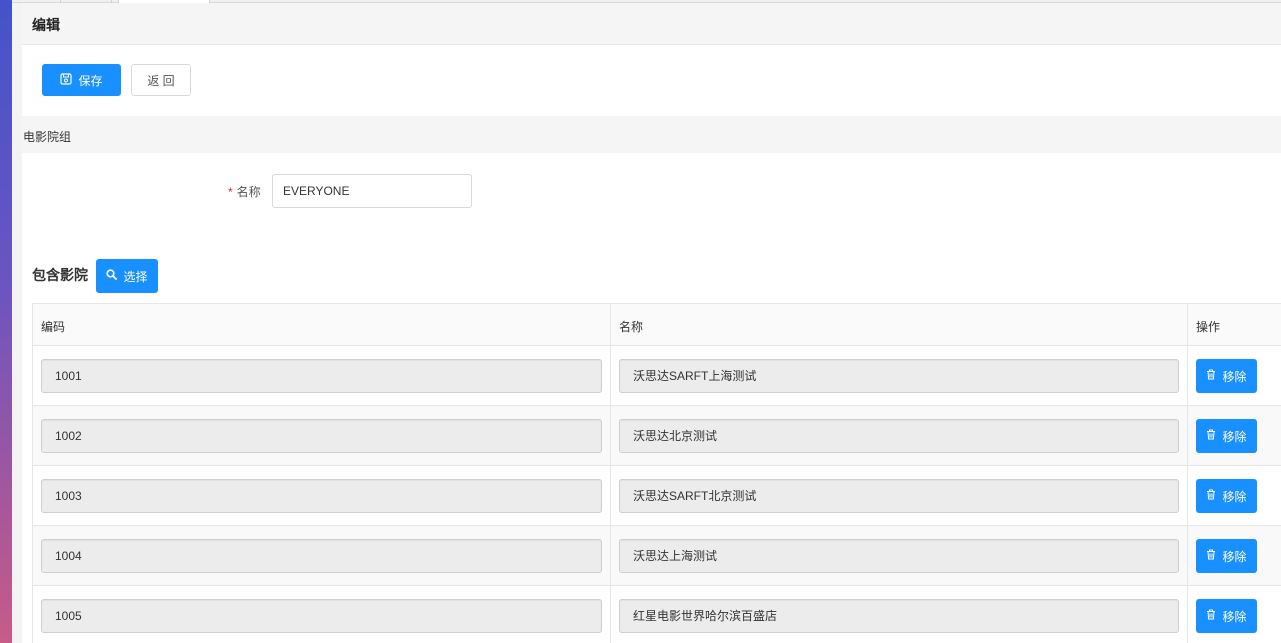 The height and width of the screenshot is (643, 1281). What do you see at coordinates (651, 24) in the screenshot?
I see `edit-header: 编辑` at bounding box center [651, 24].